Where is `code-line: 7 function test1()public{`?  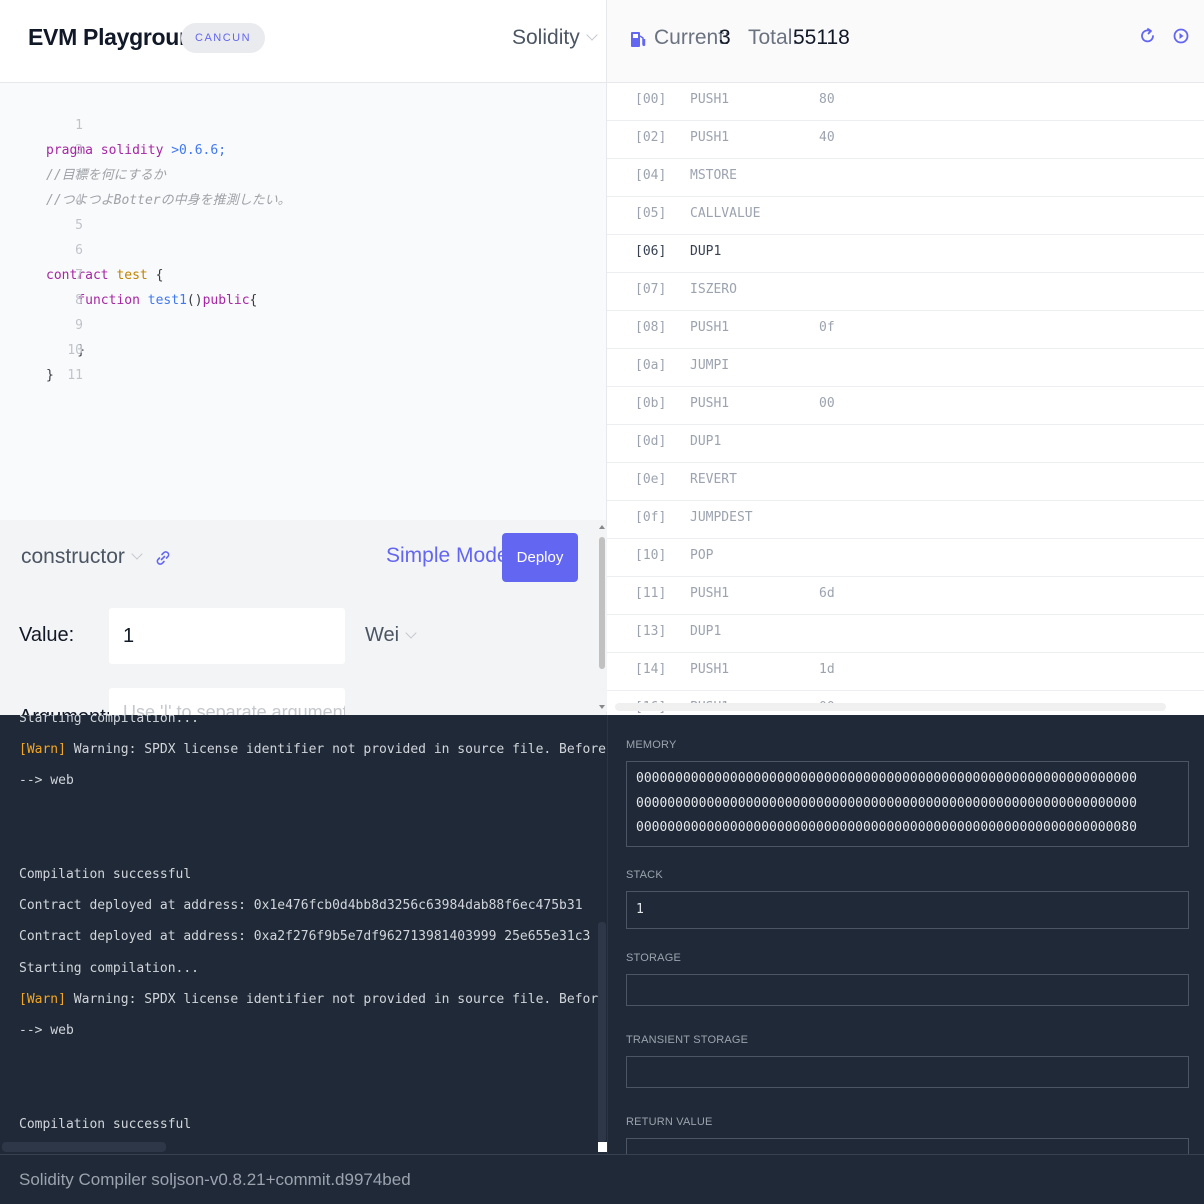 code-line: 7 function test1()public{ is located at coordinates (128, 273).